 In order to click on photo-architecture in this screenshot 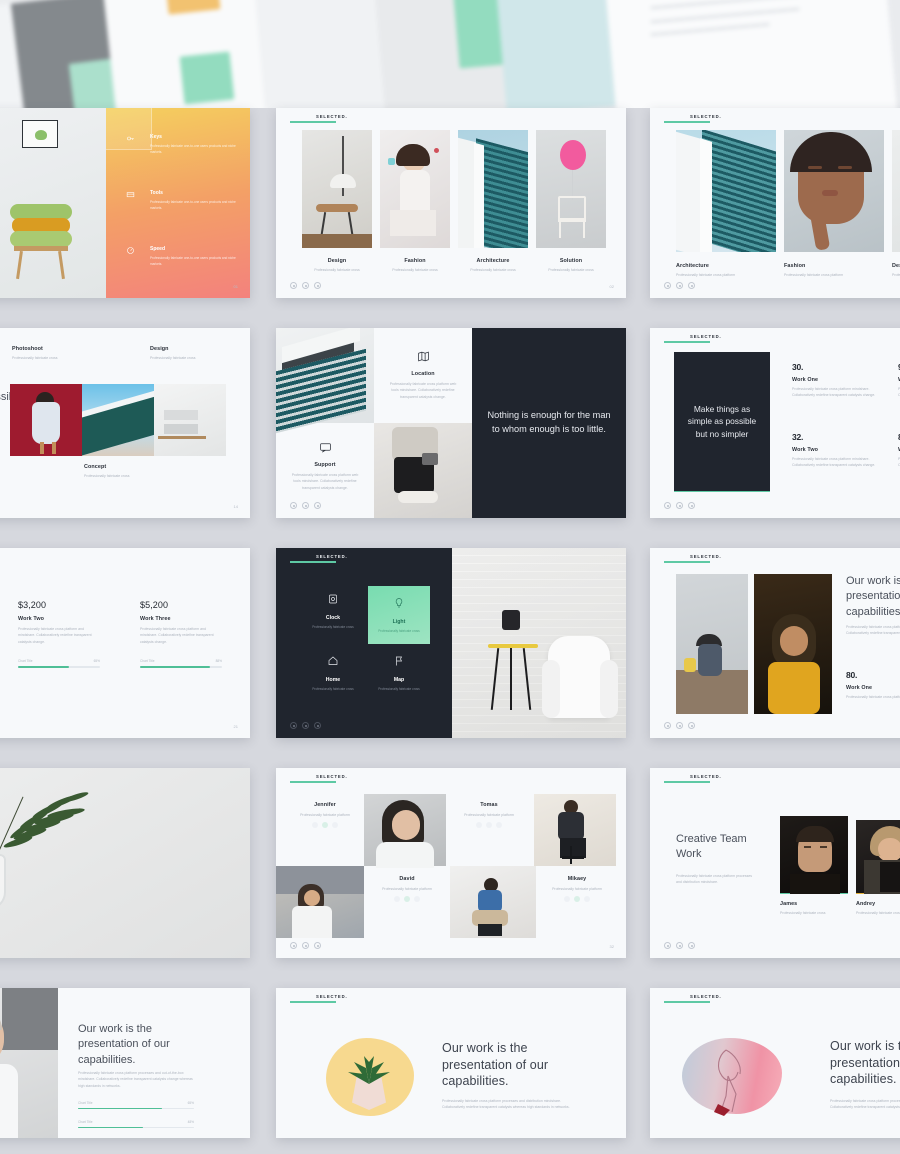, I will do `click(726, 191)`.